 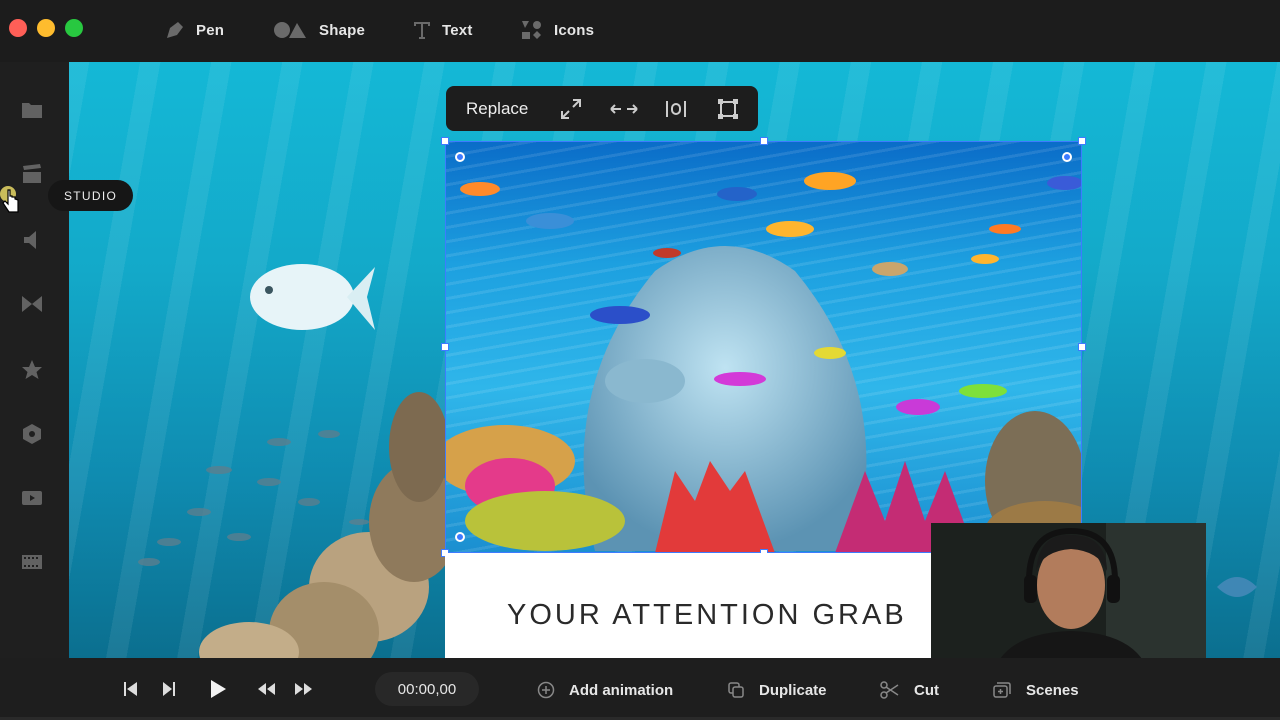 I want to click on resize-handle-left, so click(x=445, y=347).